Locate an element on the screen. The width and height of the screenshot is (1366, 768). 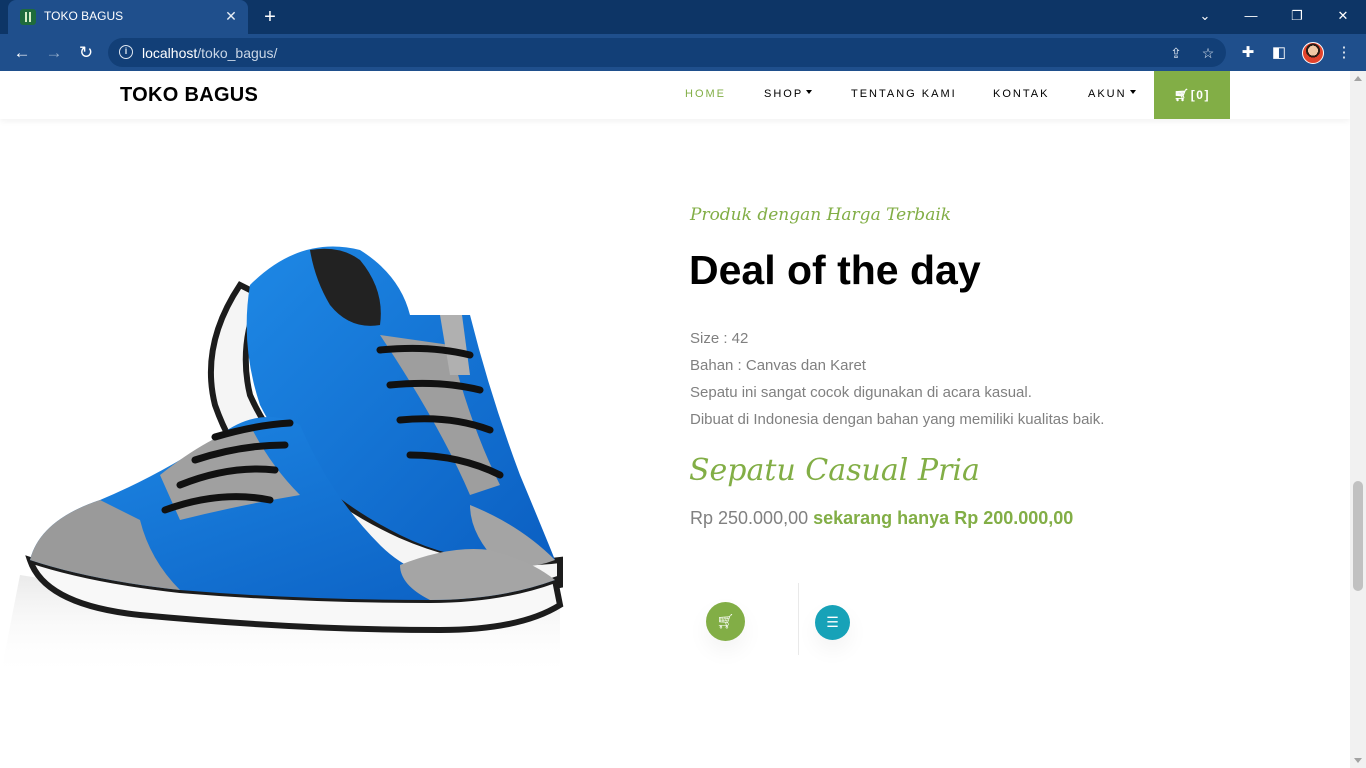
new-tab-button: + is located at coordinates (270, 17).